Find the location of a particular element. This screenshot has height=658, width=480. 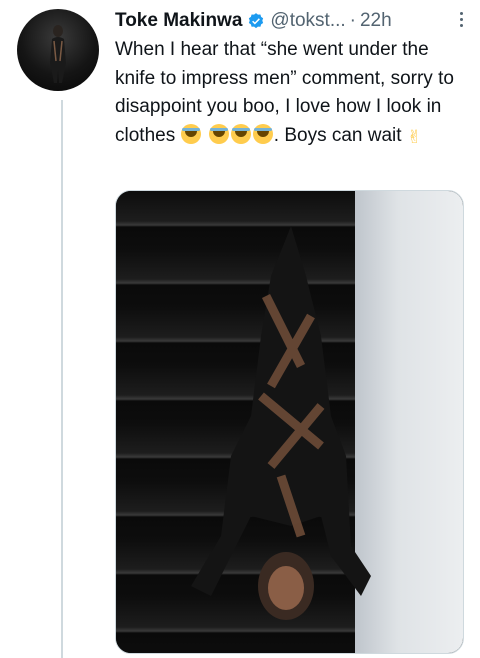

tweet-text-after: . Boys can wait is located at coordinates (340, 135).